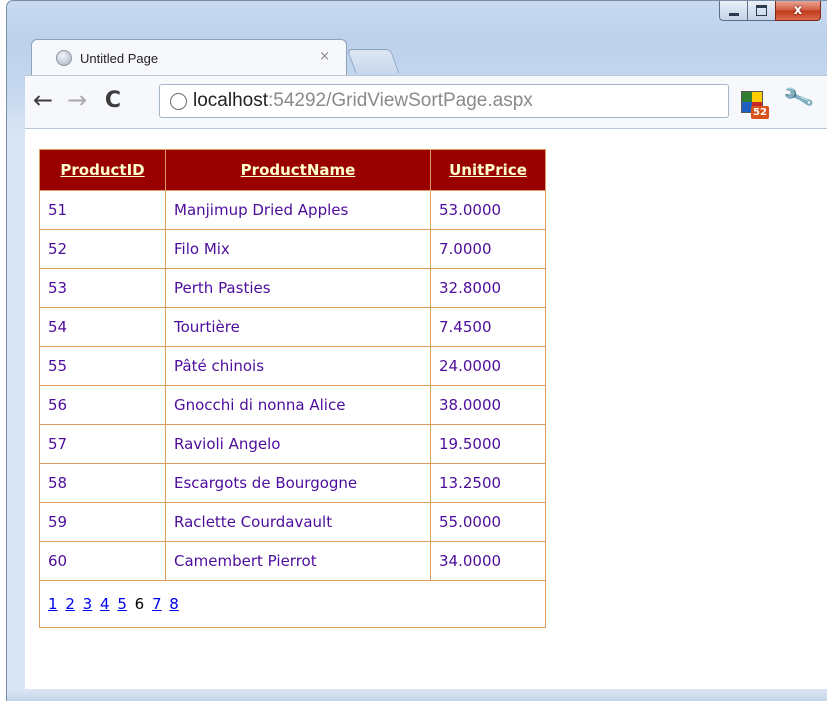 This screenshot has width=827, height=701. I want to click on back-button: ←, so click(43, 100).